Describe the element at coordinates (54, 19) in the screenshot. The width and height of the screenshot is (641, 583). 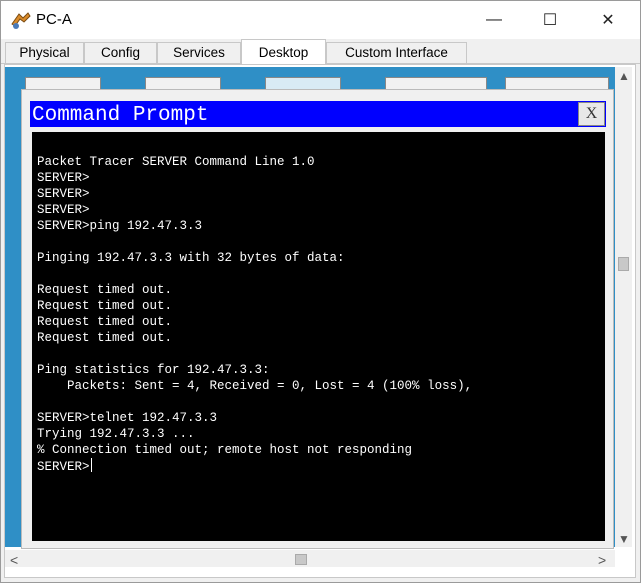
I see `window-title: PC-A` at that location.